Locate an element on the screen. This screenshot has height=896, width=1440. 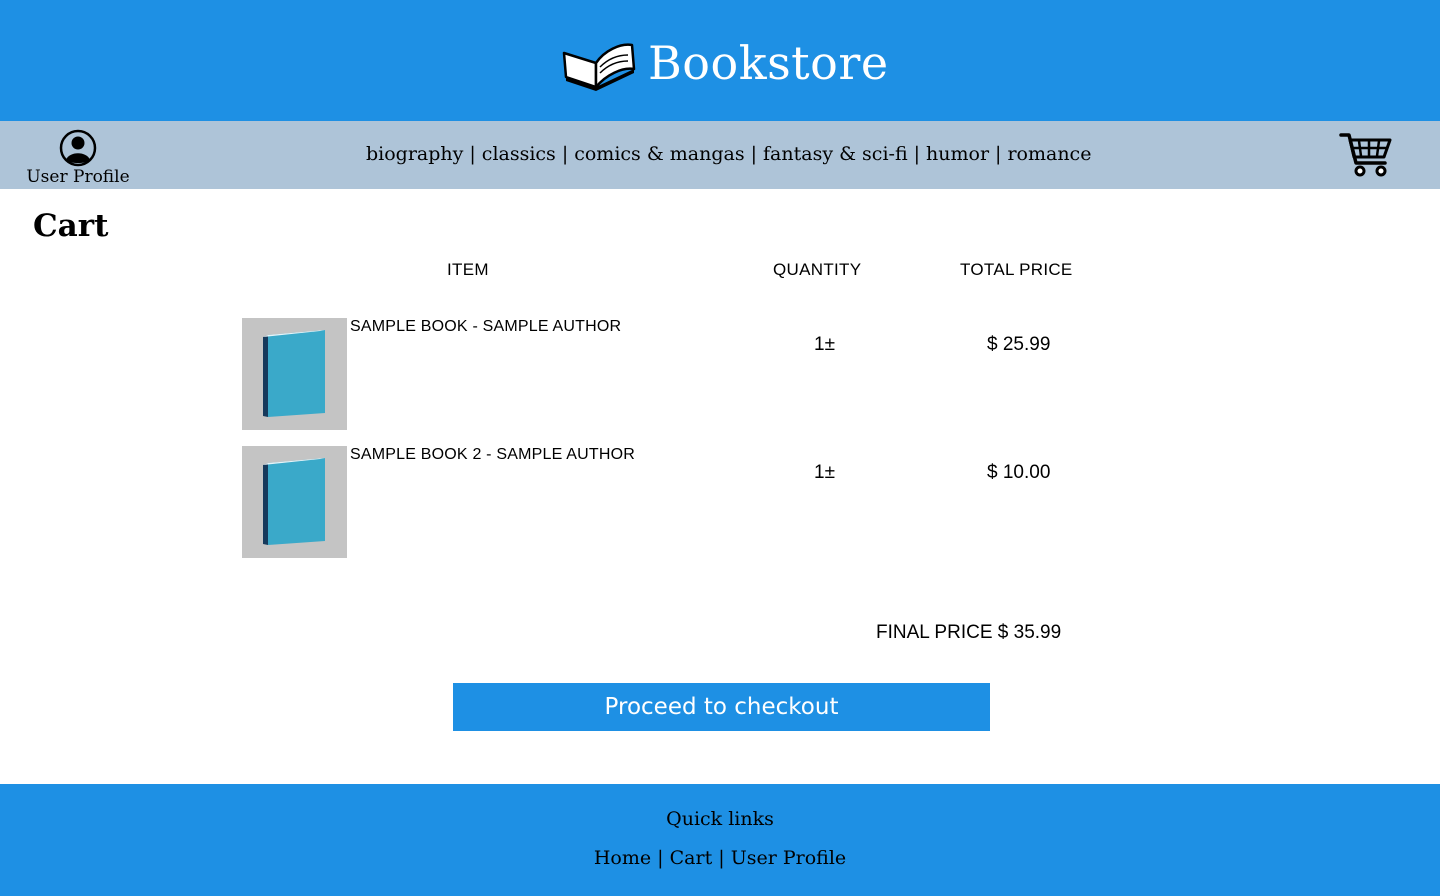
category-romance: romance is located at coordinates (1049, 154).